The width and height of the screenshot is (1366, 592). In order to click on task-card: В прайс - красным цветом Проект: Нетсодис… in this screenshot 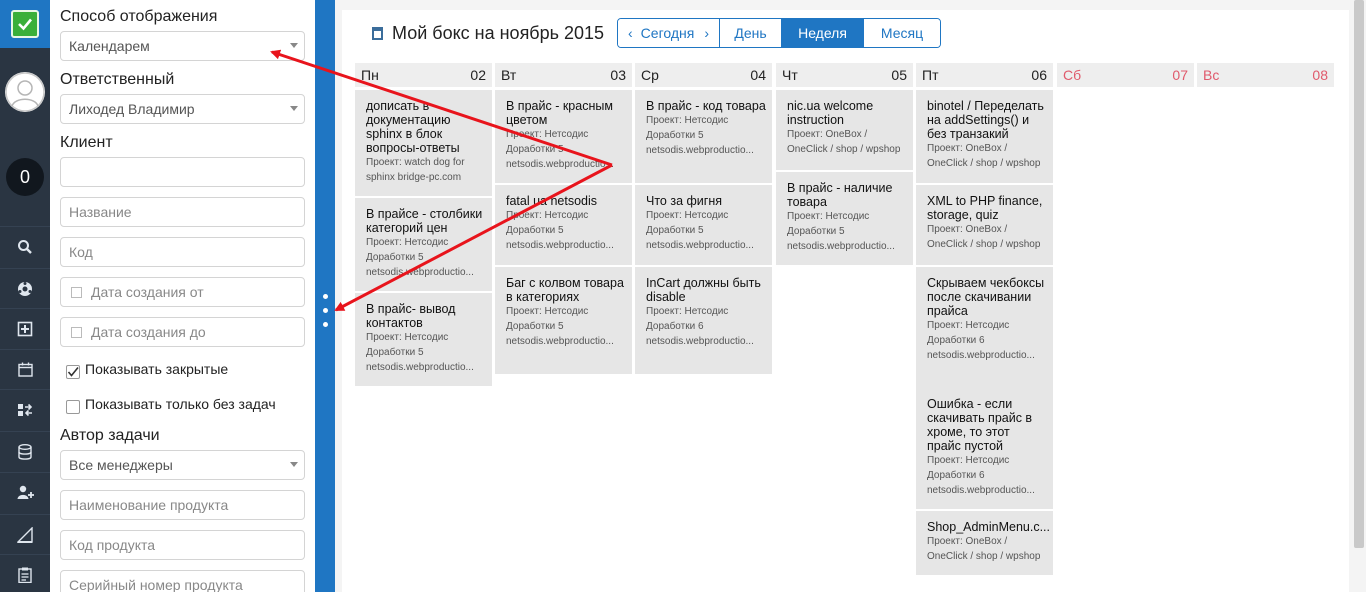, I will do `click(563, 136)`.